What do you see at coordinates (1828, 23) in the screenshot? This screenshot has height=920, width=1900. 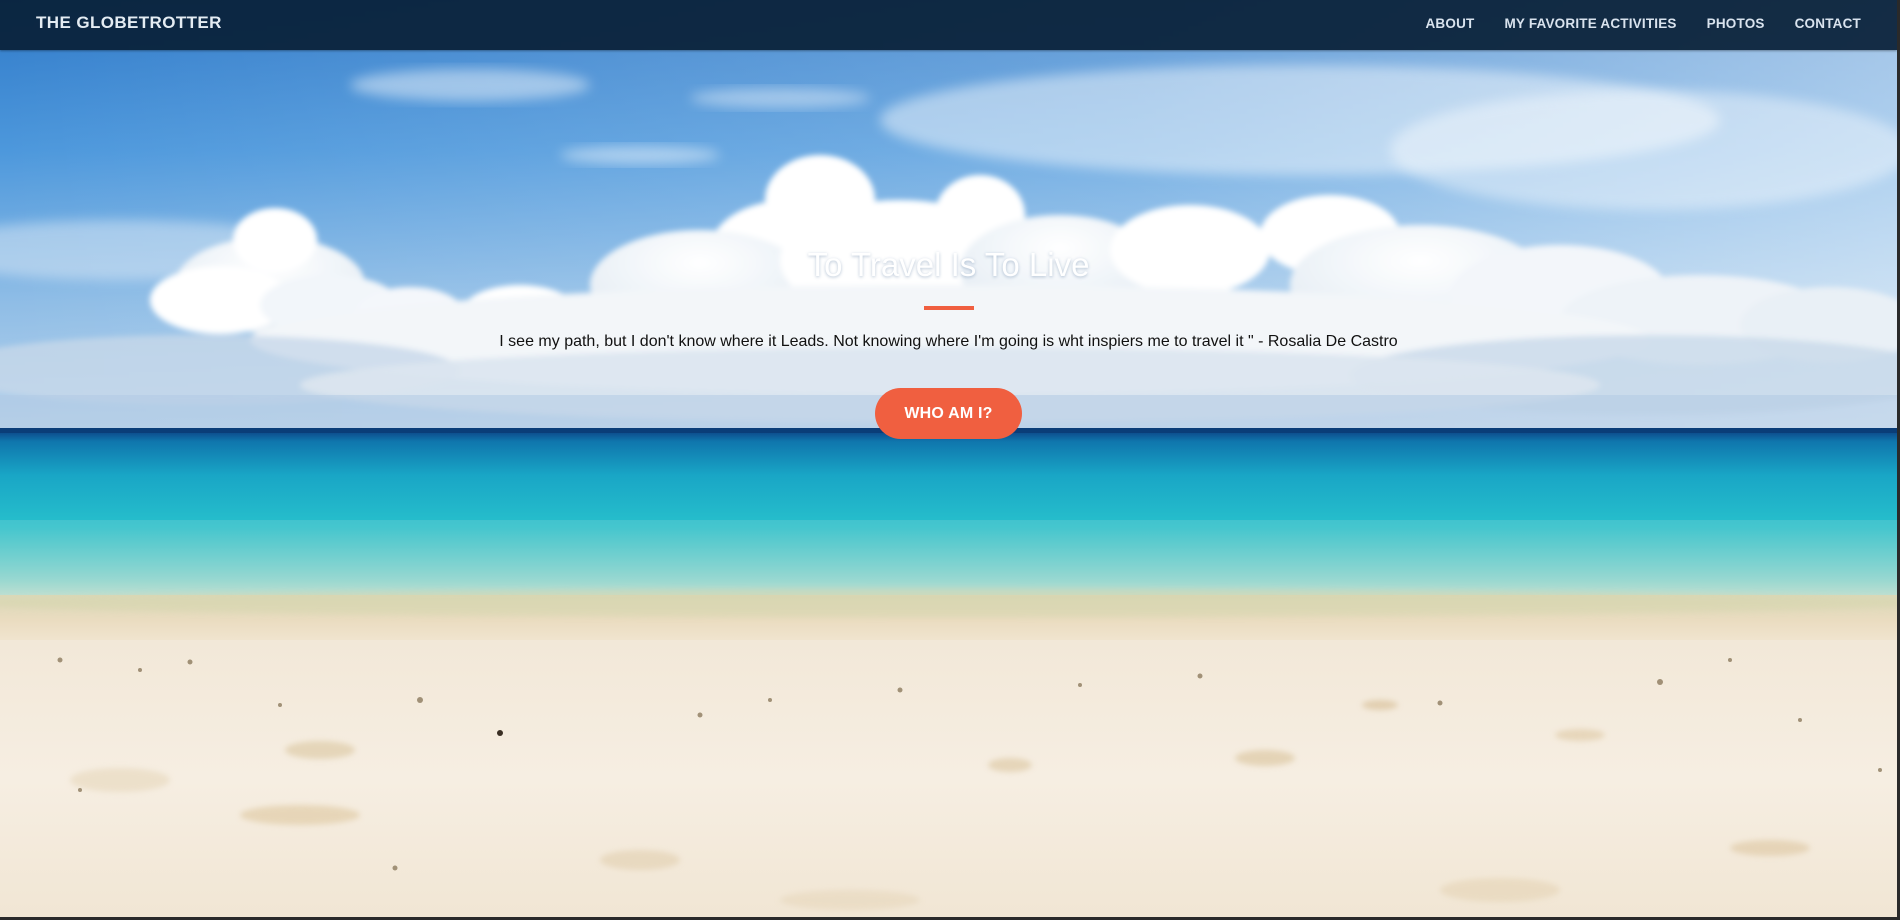 I see `nav-link-contact: CONTACT` at bounding box center [1828, 23].